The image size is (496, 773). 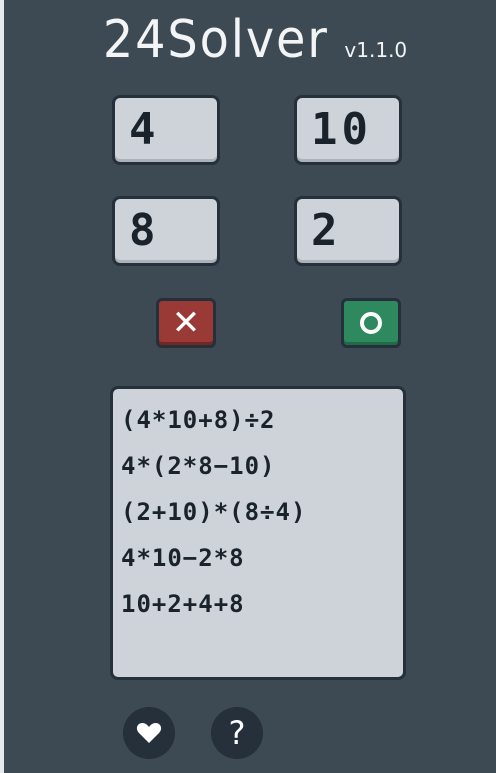 I want to click on app-version: v1.1.0, so click(x=376, y=50).